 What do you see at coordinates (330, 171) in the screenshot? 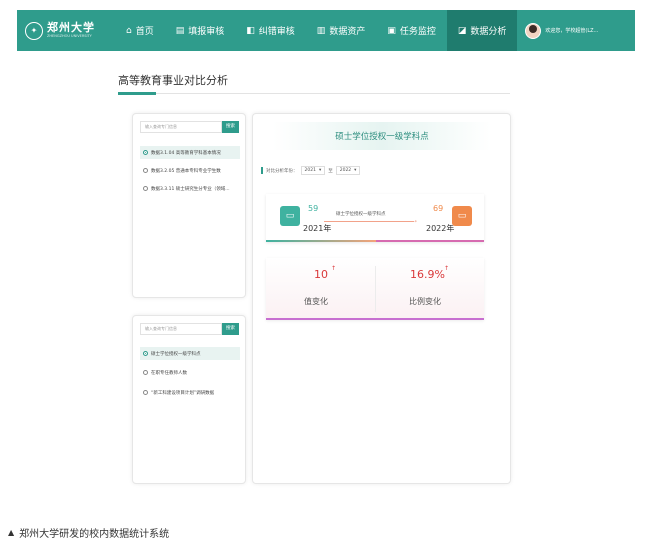
I see `year-separator: 至` at bounding box center [330, 171].